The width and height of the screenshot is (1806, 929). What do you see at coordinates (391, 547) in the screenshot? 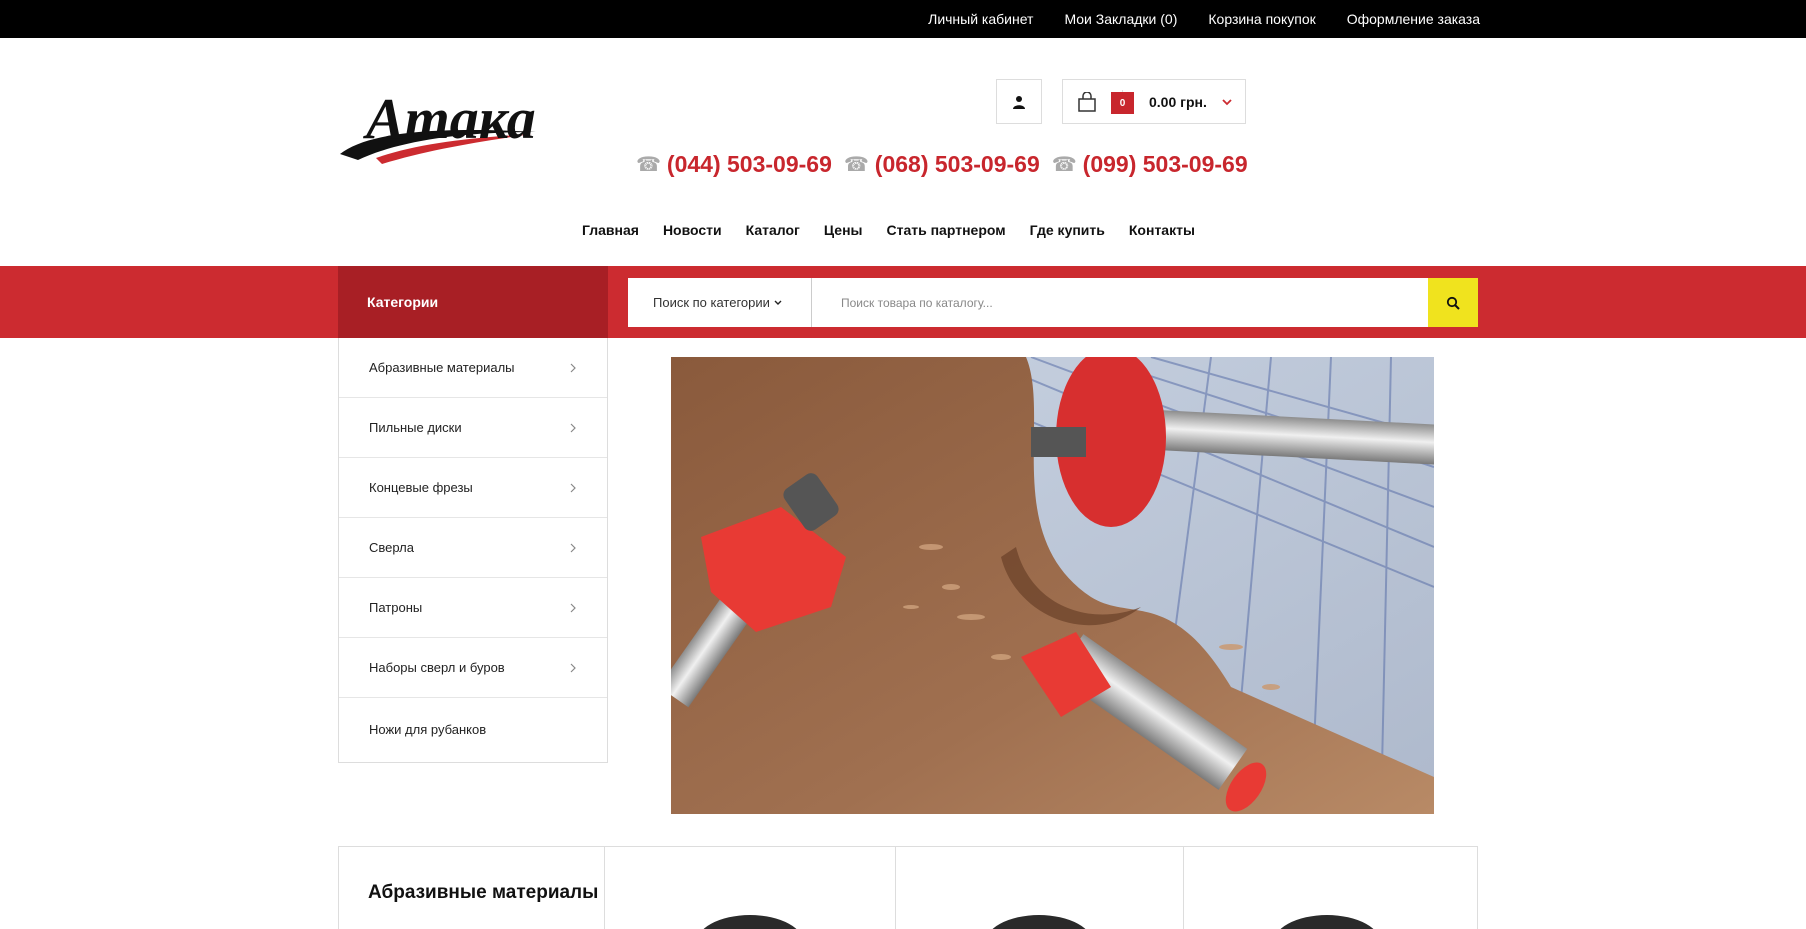
I see `sidebar-item-label: Сверла` at bounding box center [391, 547].